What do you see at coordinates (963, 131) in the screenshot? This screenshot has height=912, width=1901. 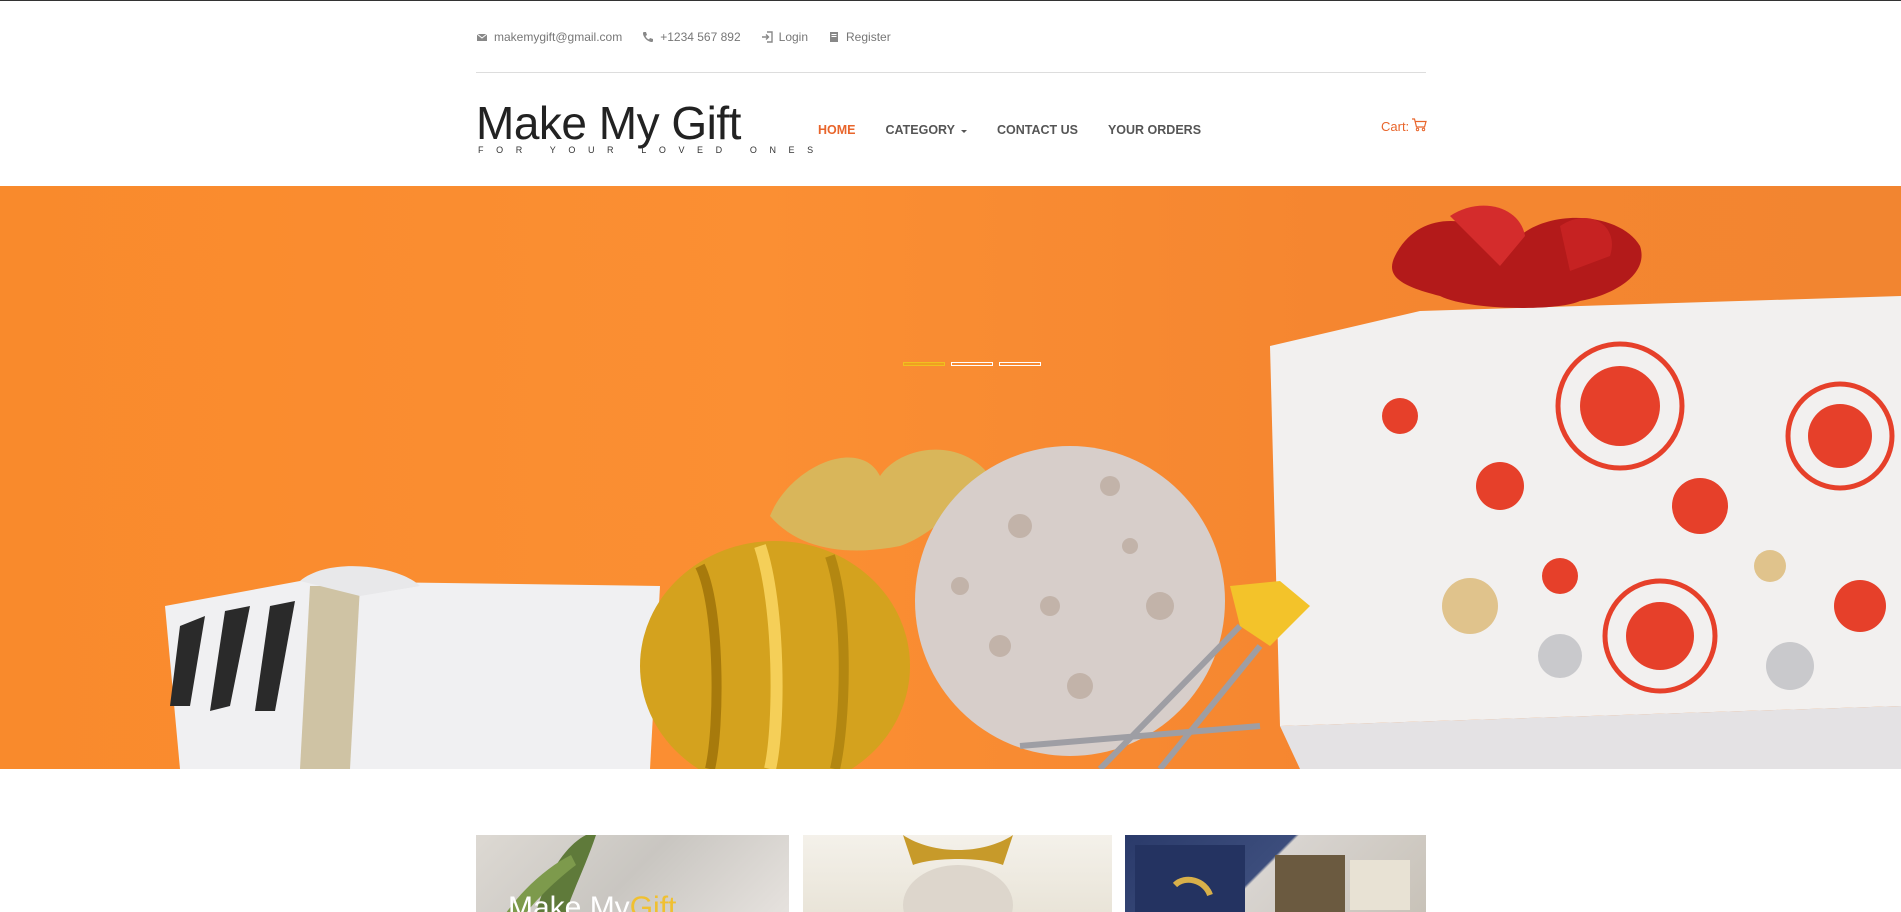 I see `caret-down-icon` at bounding box center [963, 131].